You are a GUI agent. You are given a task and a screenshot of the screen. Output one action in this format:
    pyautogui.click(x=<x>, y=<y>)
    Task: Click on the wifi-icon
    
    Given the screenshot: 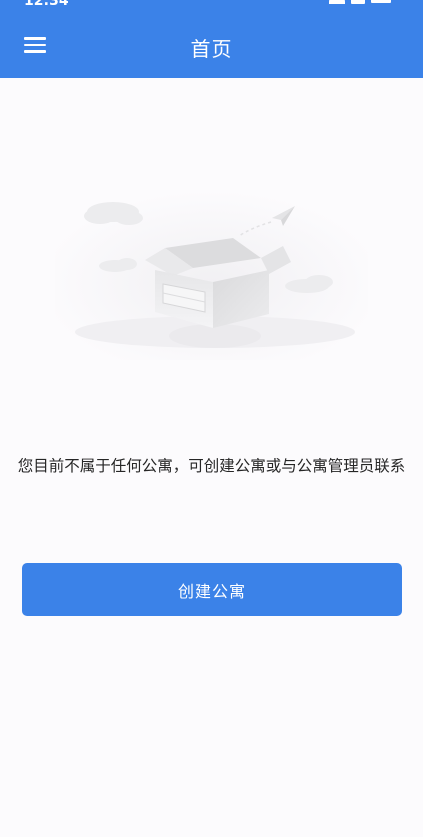 What is the action you would take?
    pyautogui.click(x=337, y=2)
    